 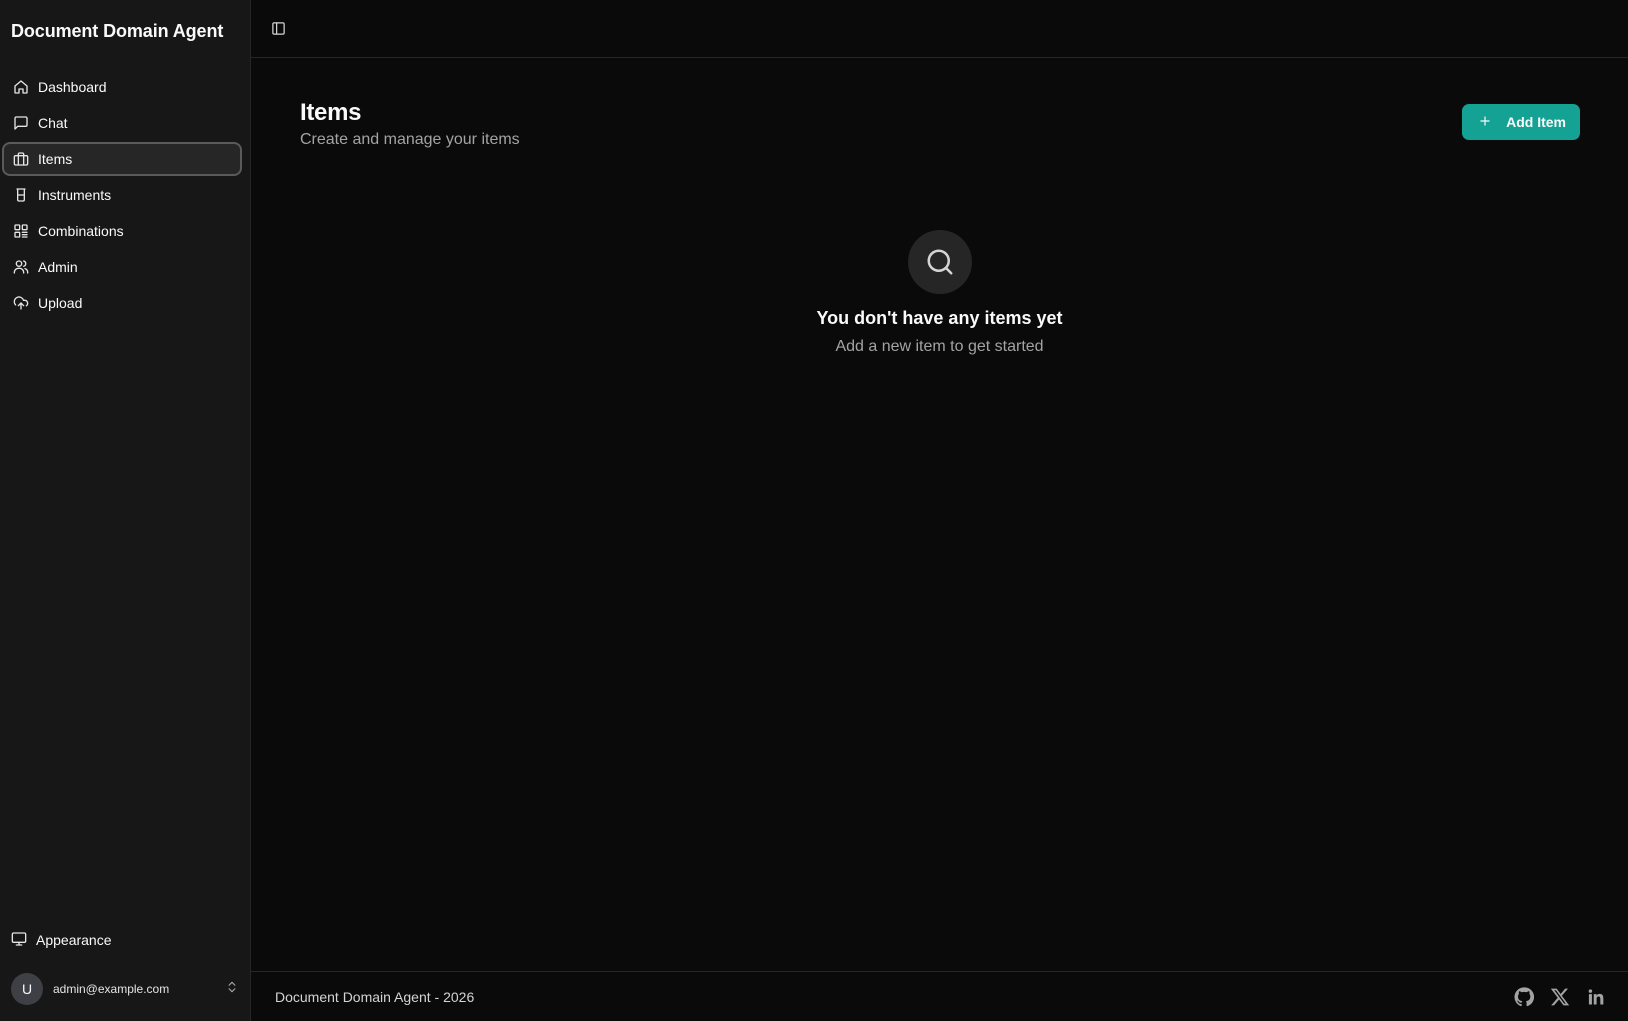 I want to click on topbar, so click(x=939, y=29).